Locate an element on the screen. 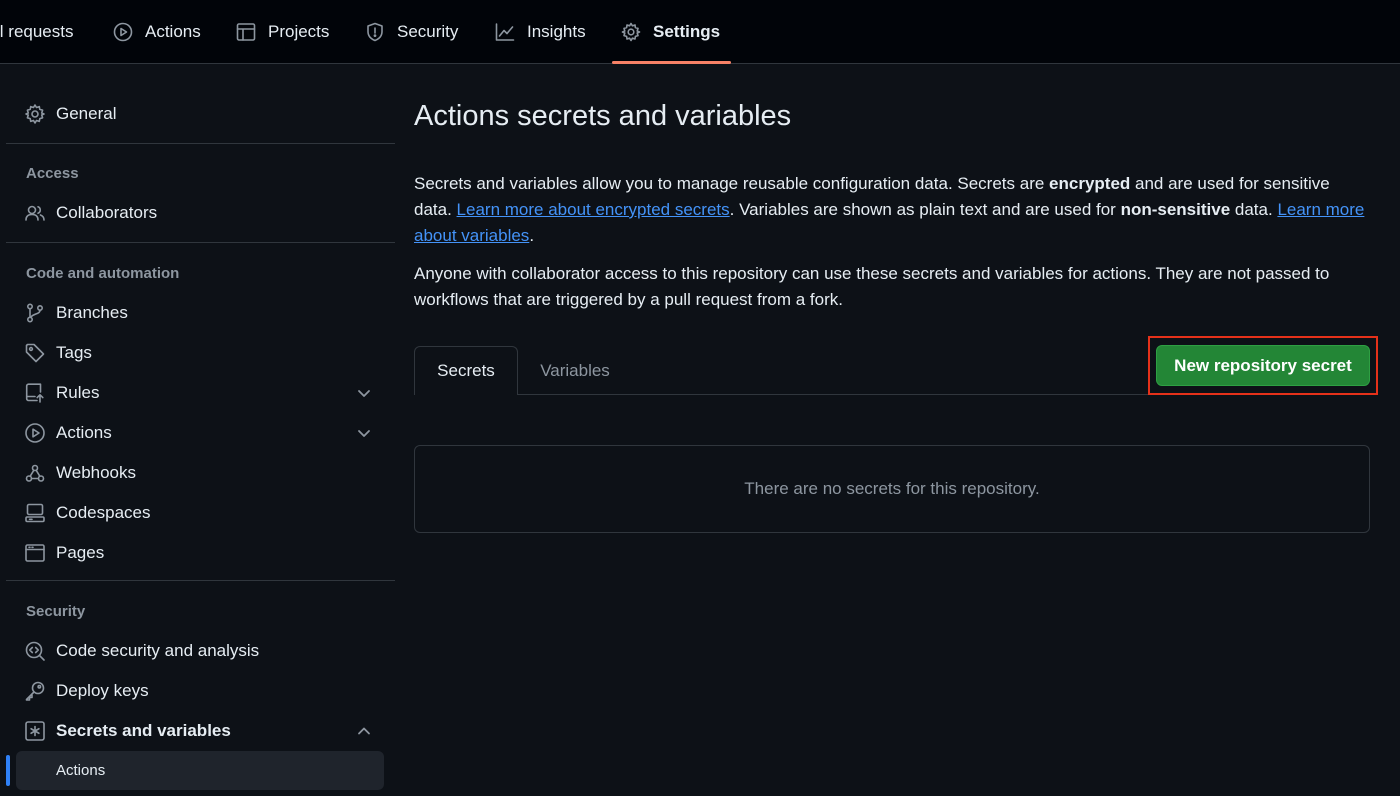 Image resolution: width=1400 pixels, height=796 pixels. tab-label: Projects is located at coordinates (299, 31).